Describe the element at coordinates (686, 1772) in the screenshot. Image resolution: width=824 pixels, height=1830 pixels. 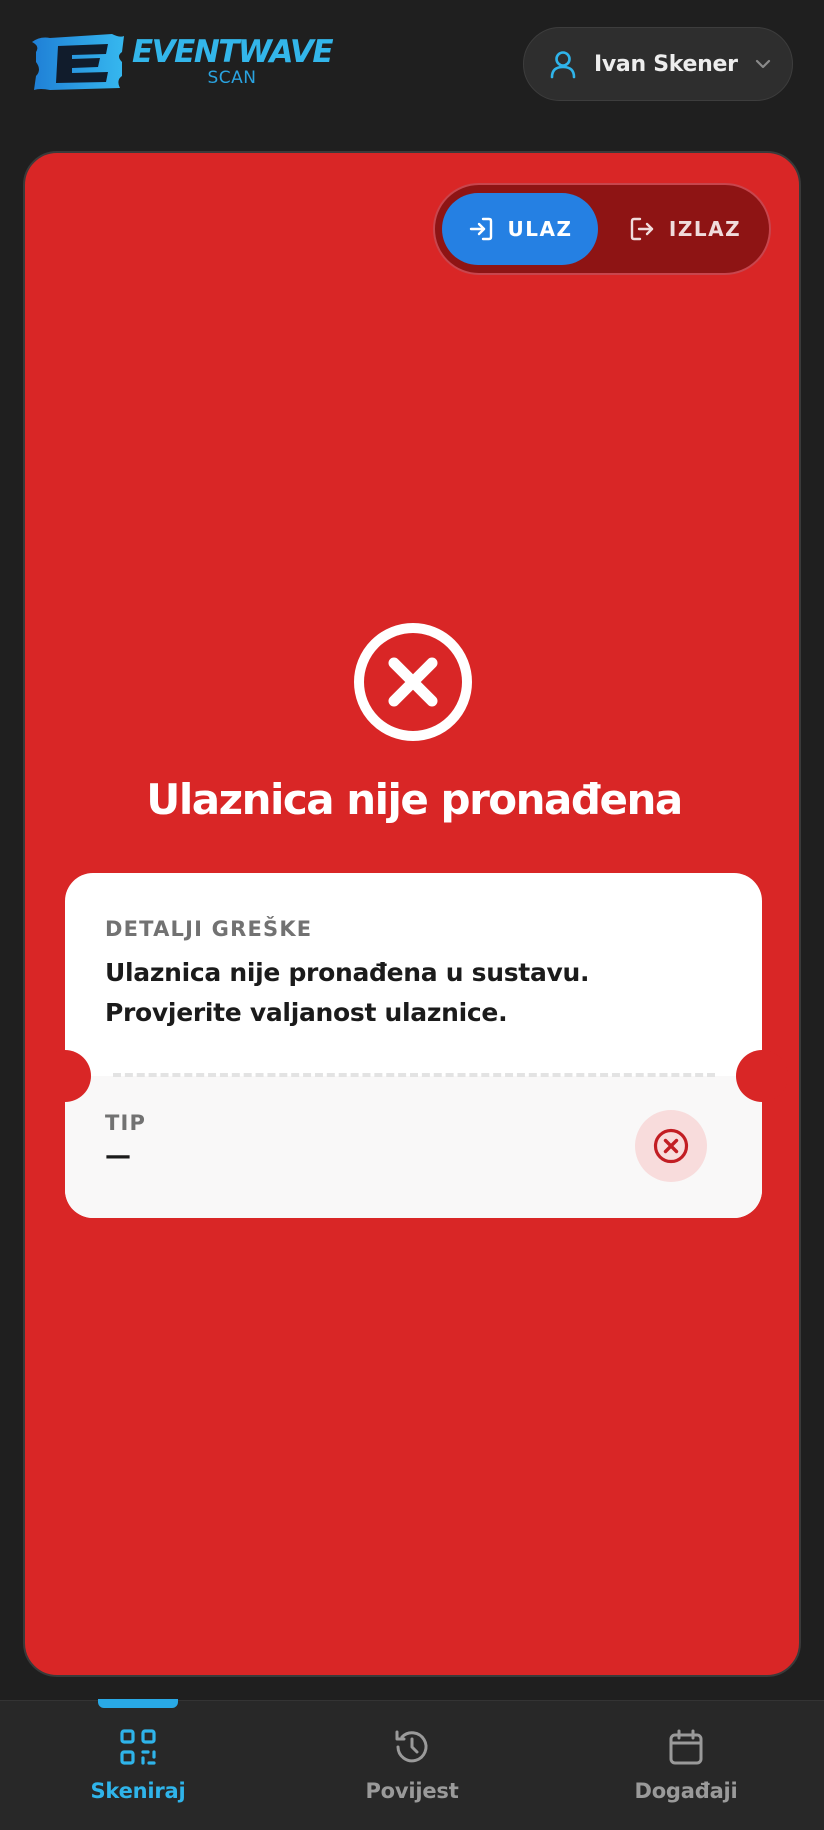
I see `nav-tab-events: Događaji` at that location.